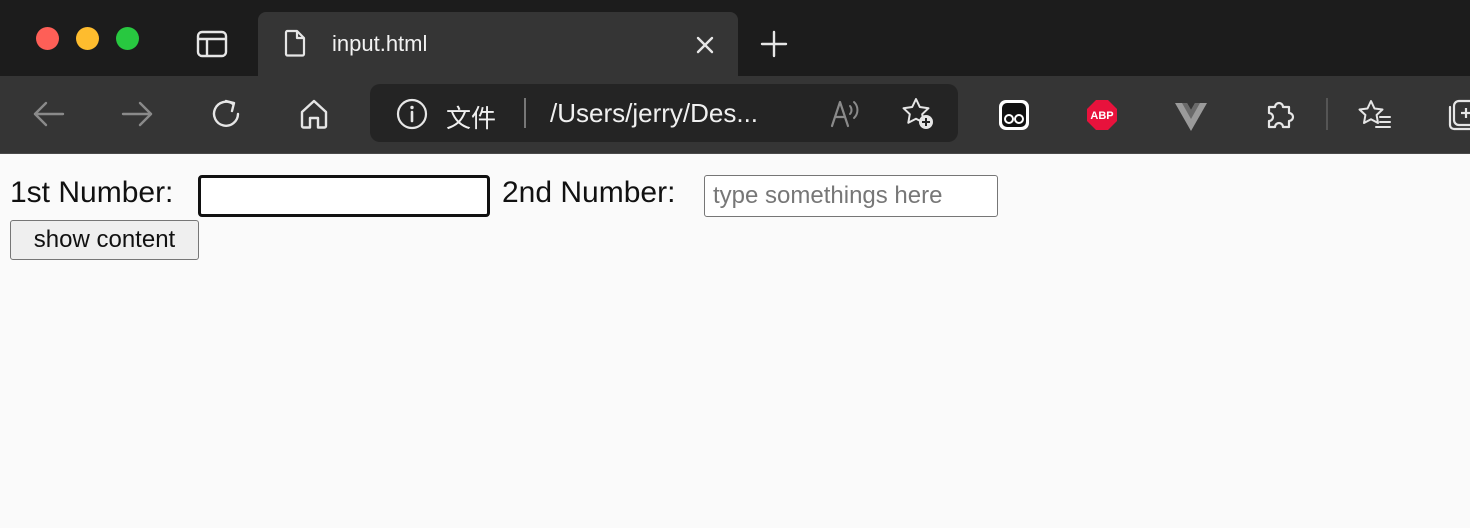  What do you see at coordinates (845, 113) in the screenshot?
I see `read-aloud-icon` at bounding box center [845, 113].